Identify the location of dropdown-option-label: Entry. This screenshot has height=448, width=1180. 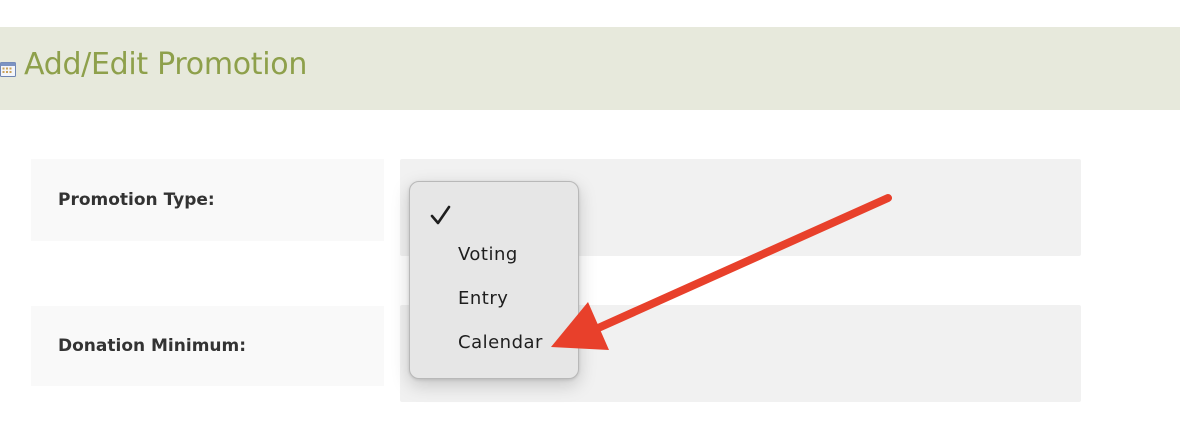
(483, 298).